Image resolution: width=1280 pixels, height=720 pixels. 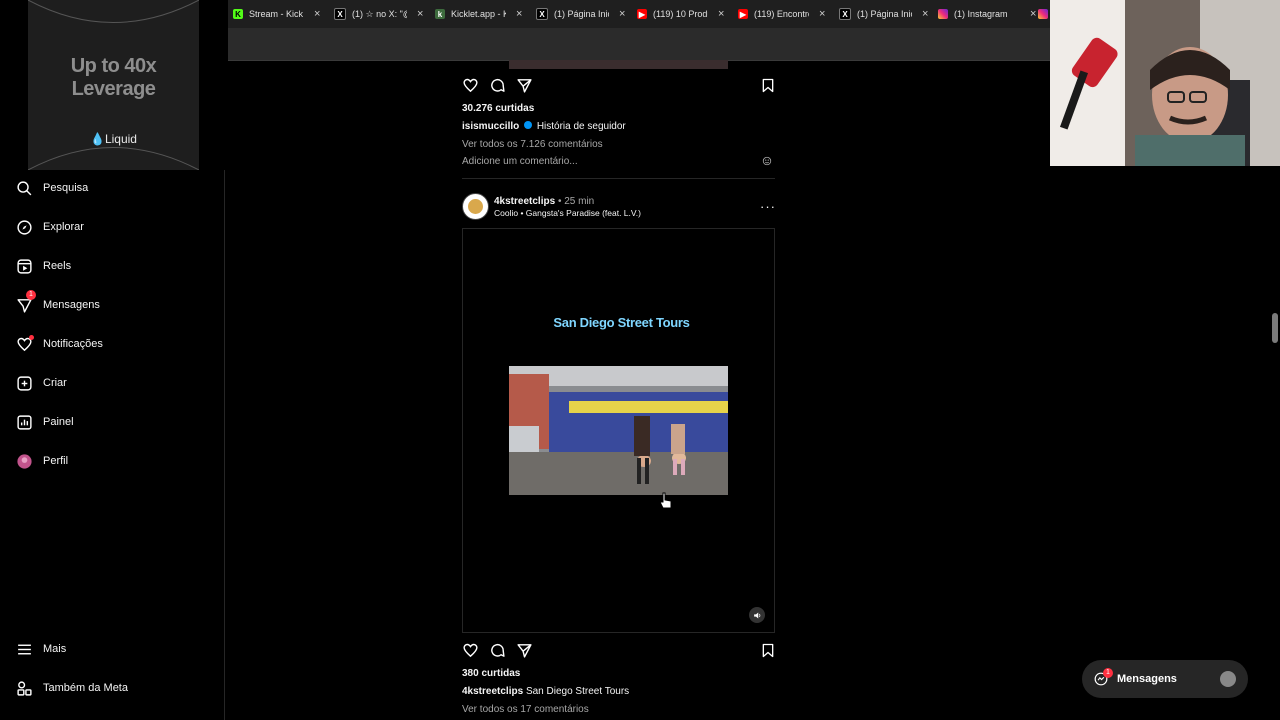 I want to click on tab-label: (119) Encontro, so click(x=781, y=14).